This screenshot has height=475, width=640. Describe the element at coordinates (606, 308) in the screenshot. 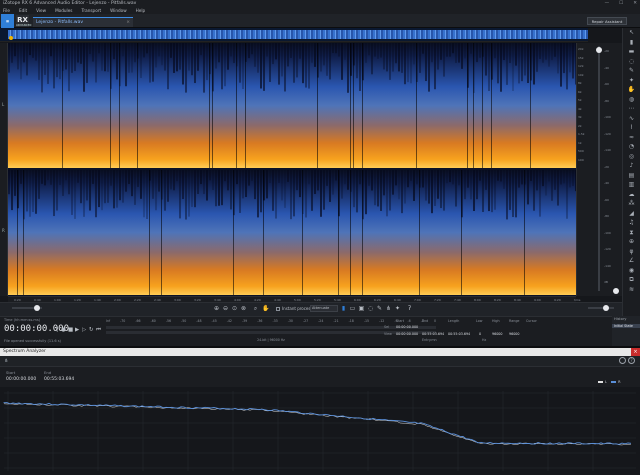

I see `vertical-zoom-thumb` at that location.